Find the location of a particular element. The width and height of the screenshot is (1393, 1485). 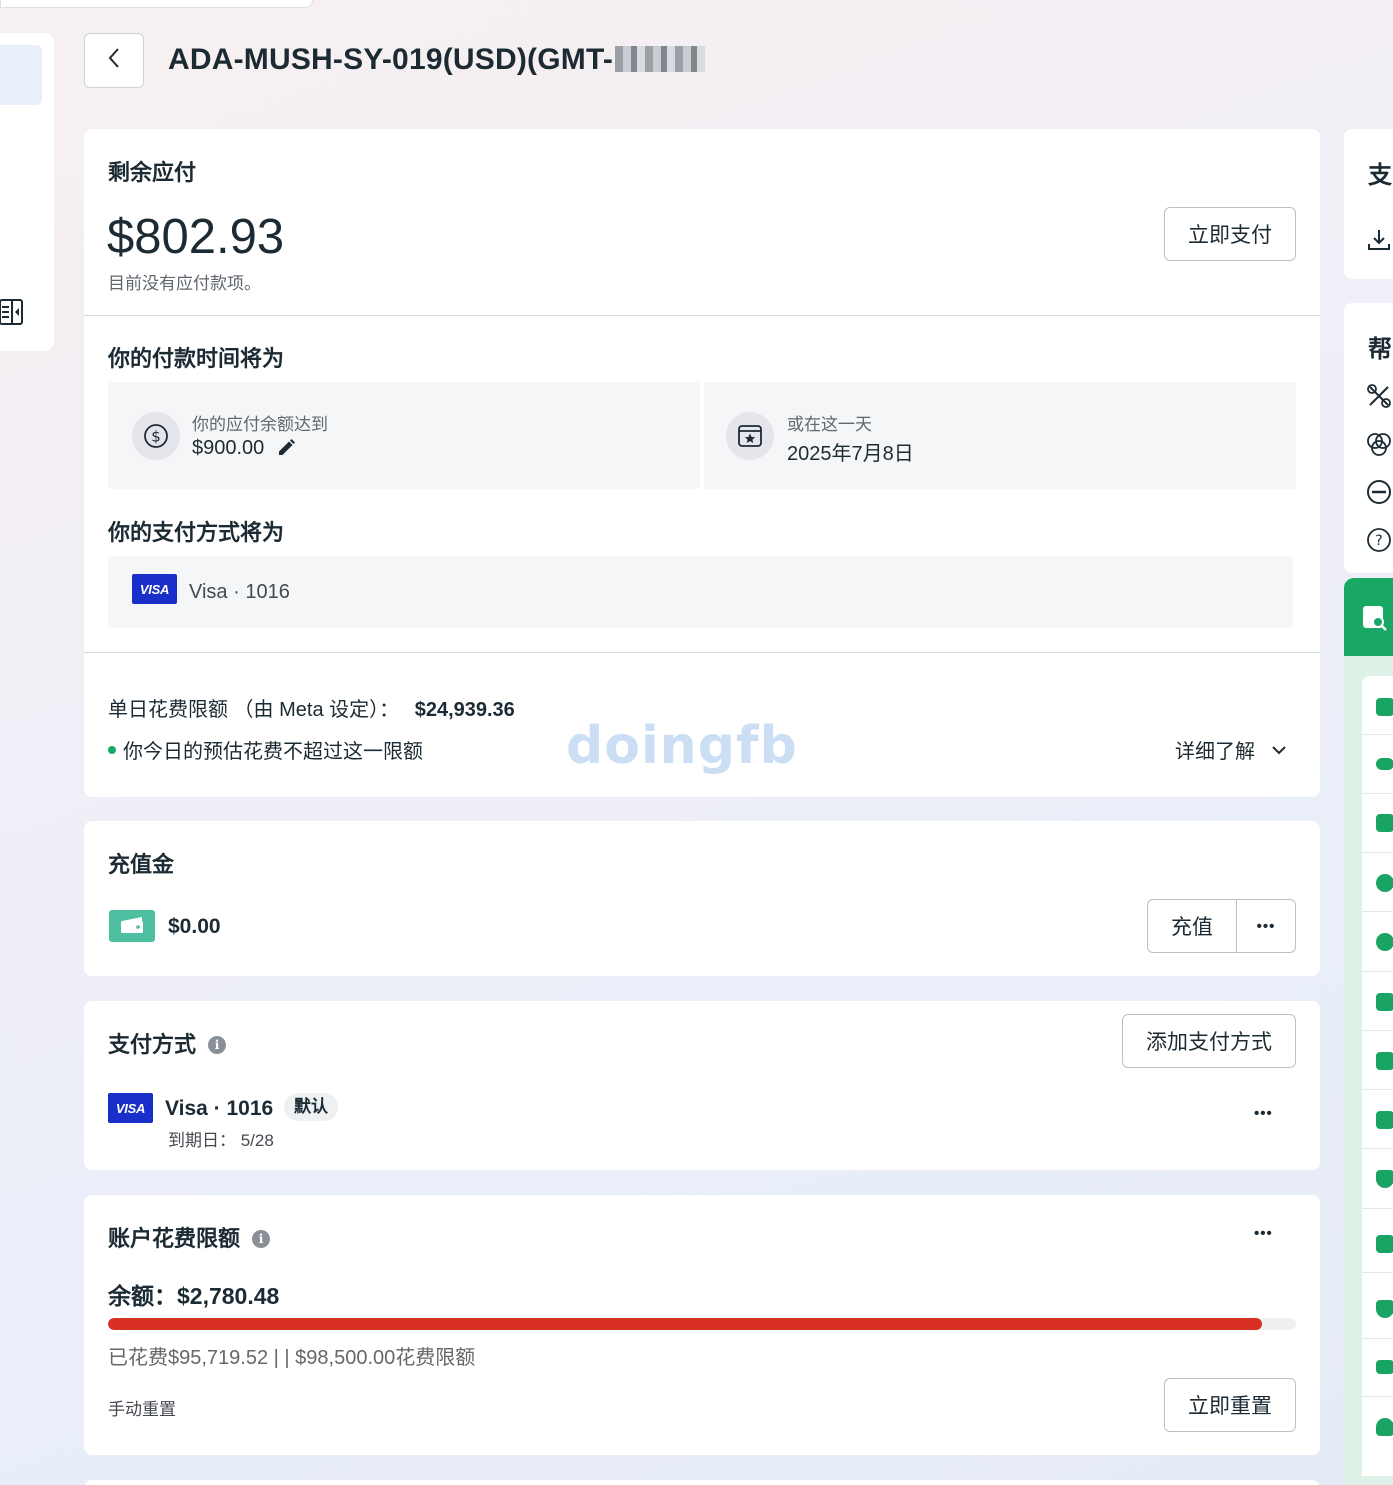

right-card-help: 帮 ? is located at coordinates (1368, 438).